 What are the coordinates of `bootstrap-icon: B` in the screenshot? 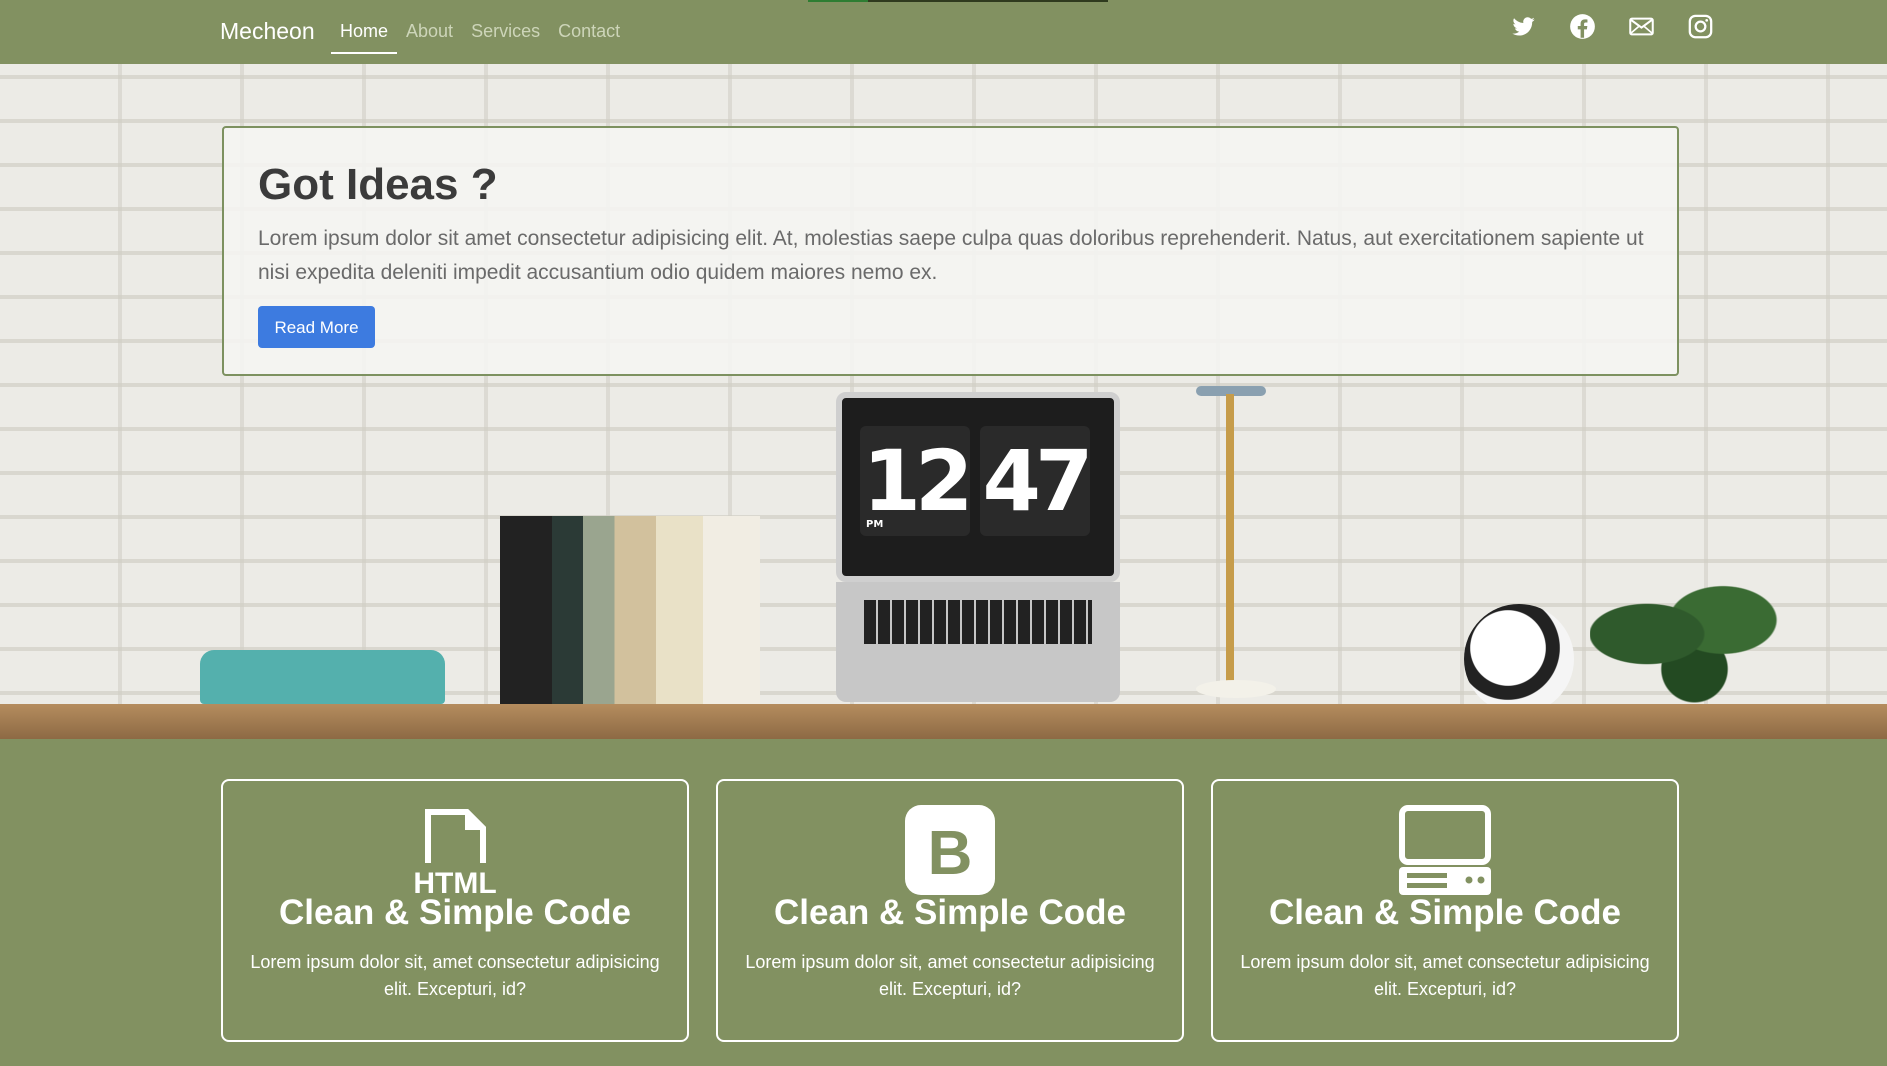 It's located at (950, 852).